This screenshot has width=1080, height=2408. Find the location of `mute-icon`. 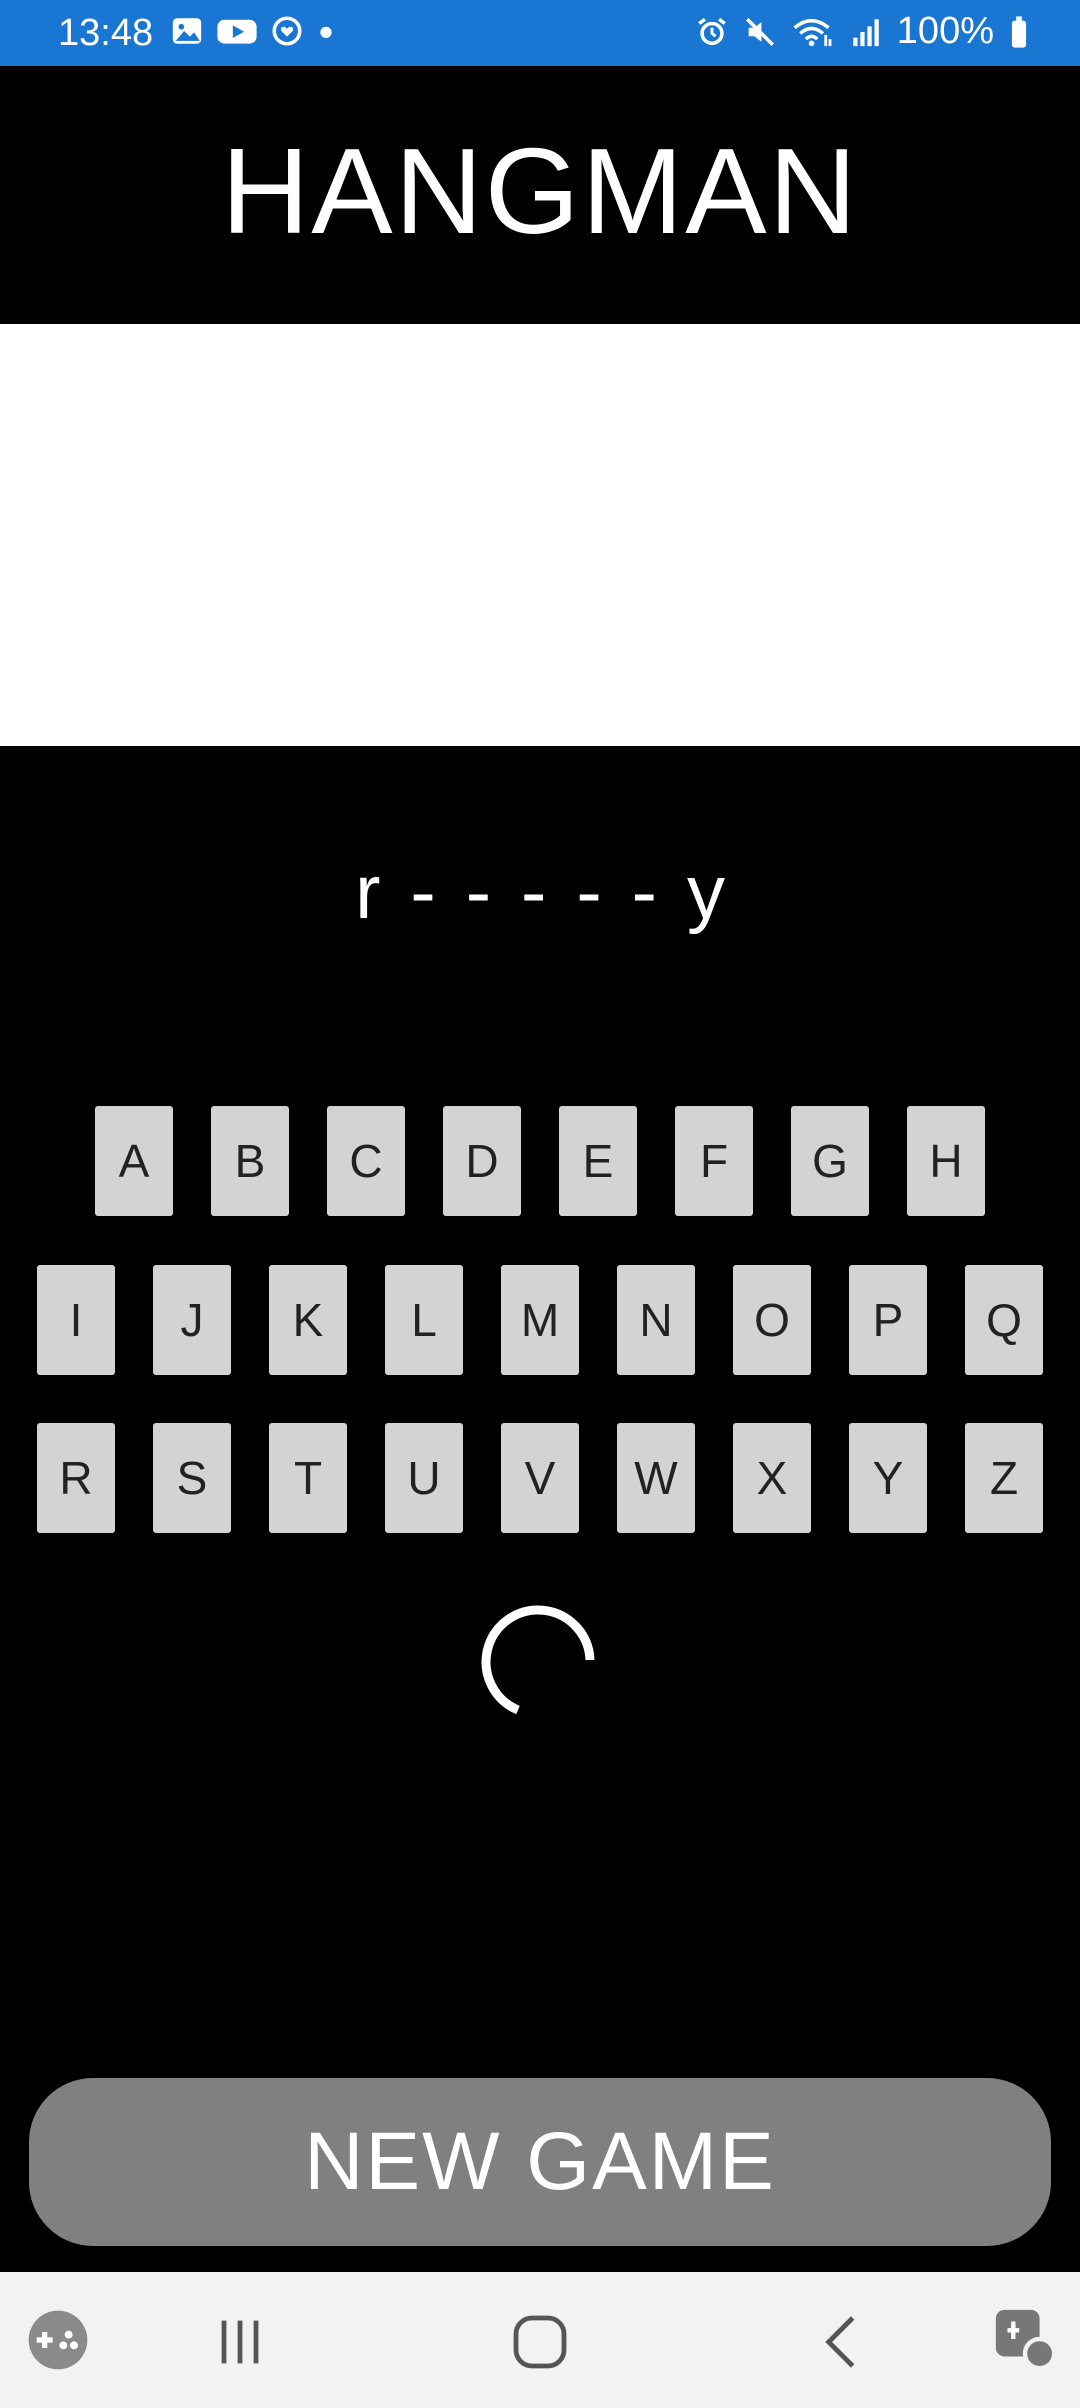

mute-icon is located at coordinates (759, 31).